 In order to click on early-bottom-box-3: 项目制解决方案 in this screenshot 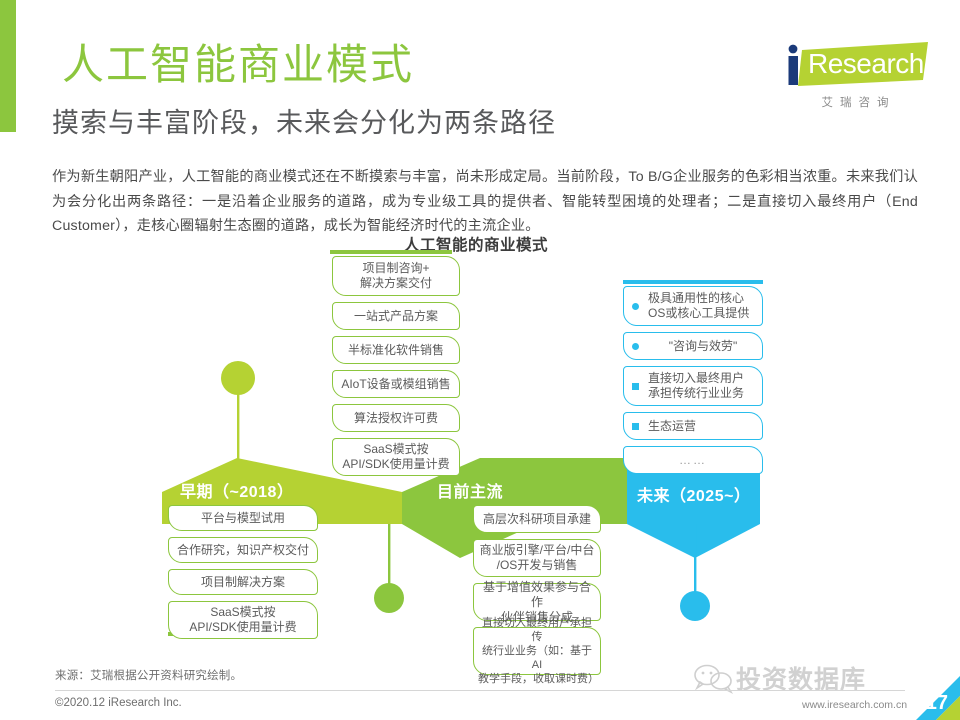, I will do `click(243, 582)`.